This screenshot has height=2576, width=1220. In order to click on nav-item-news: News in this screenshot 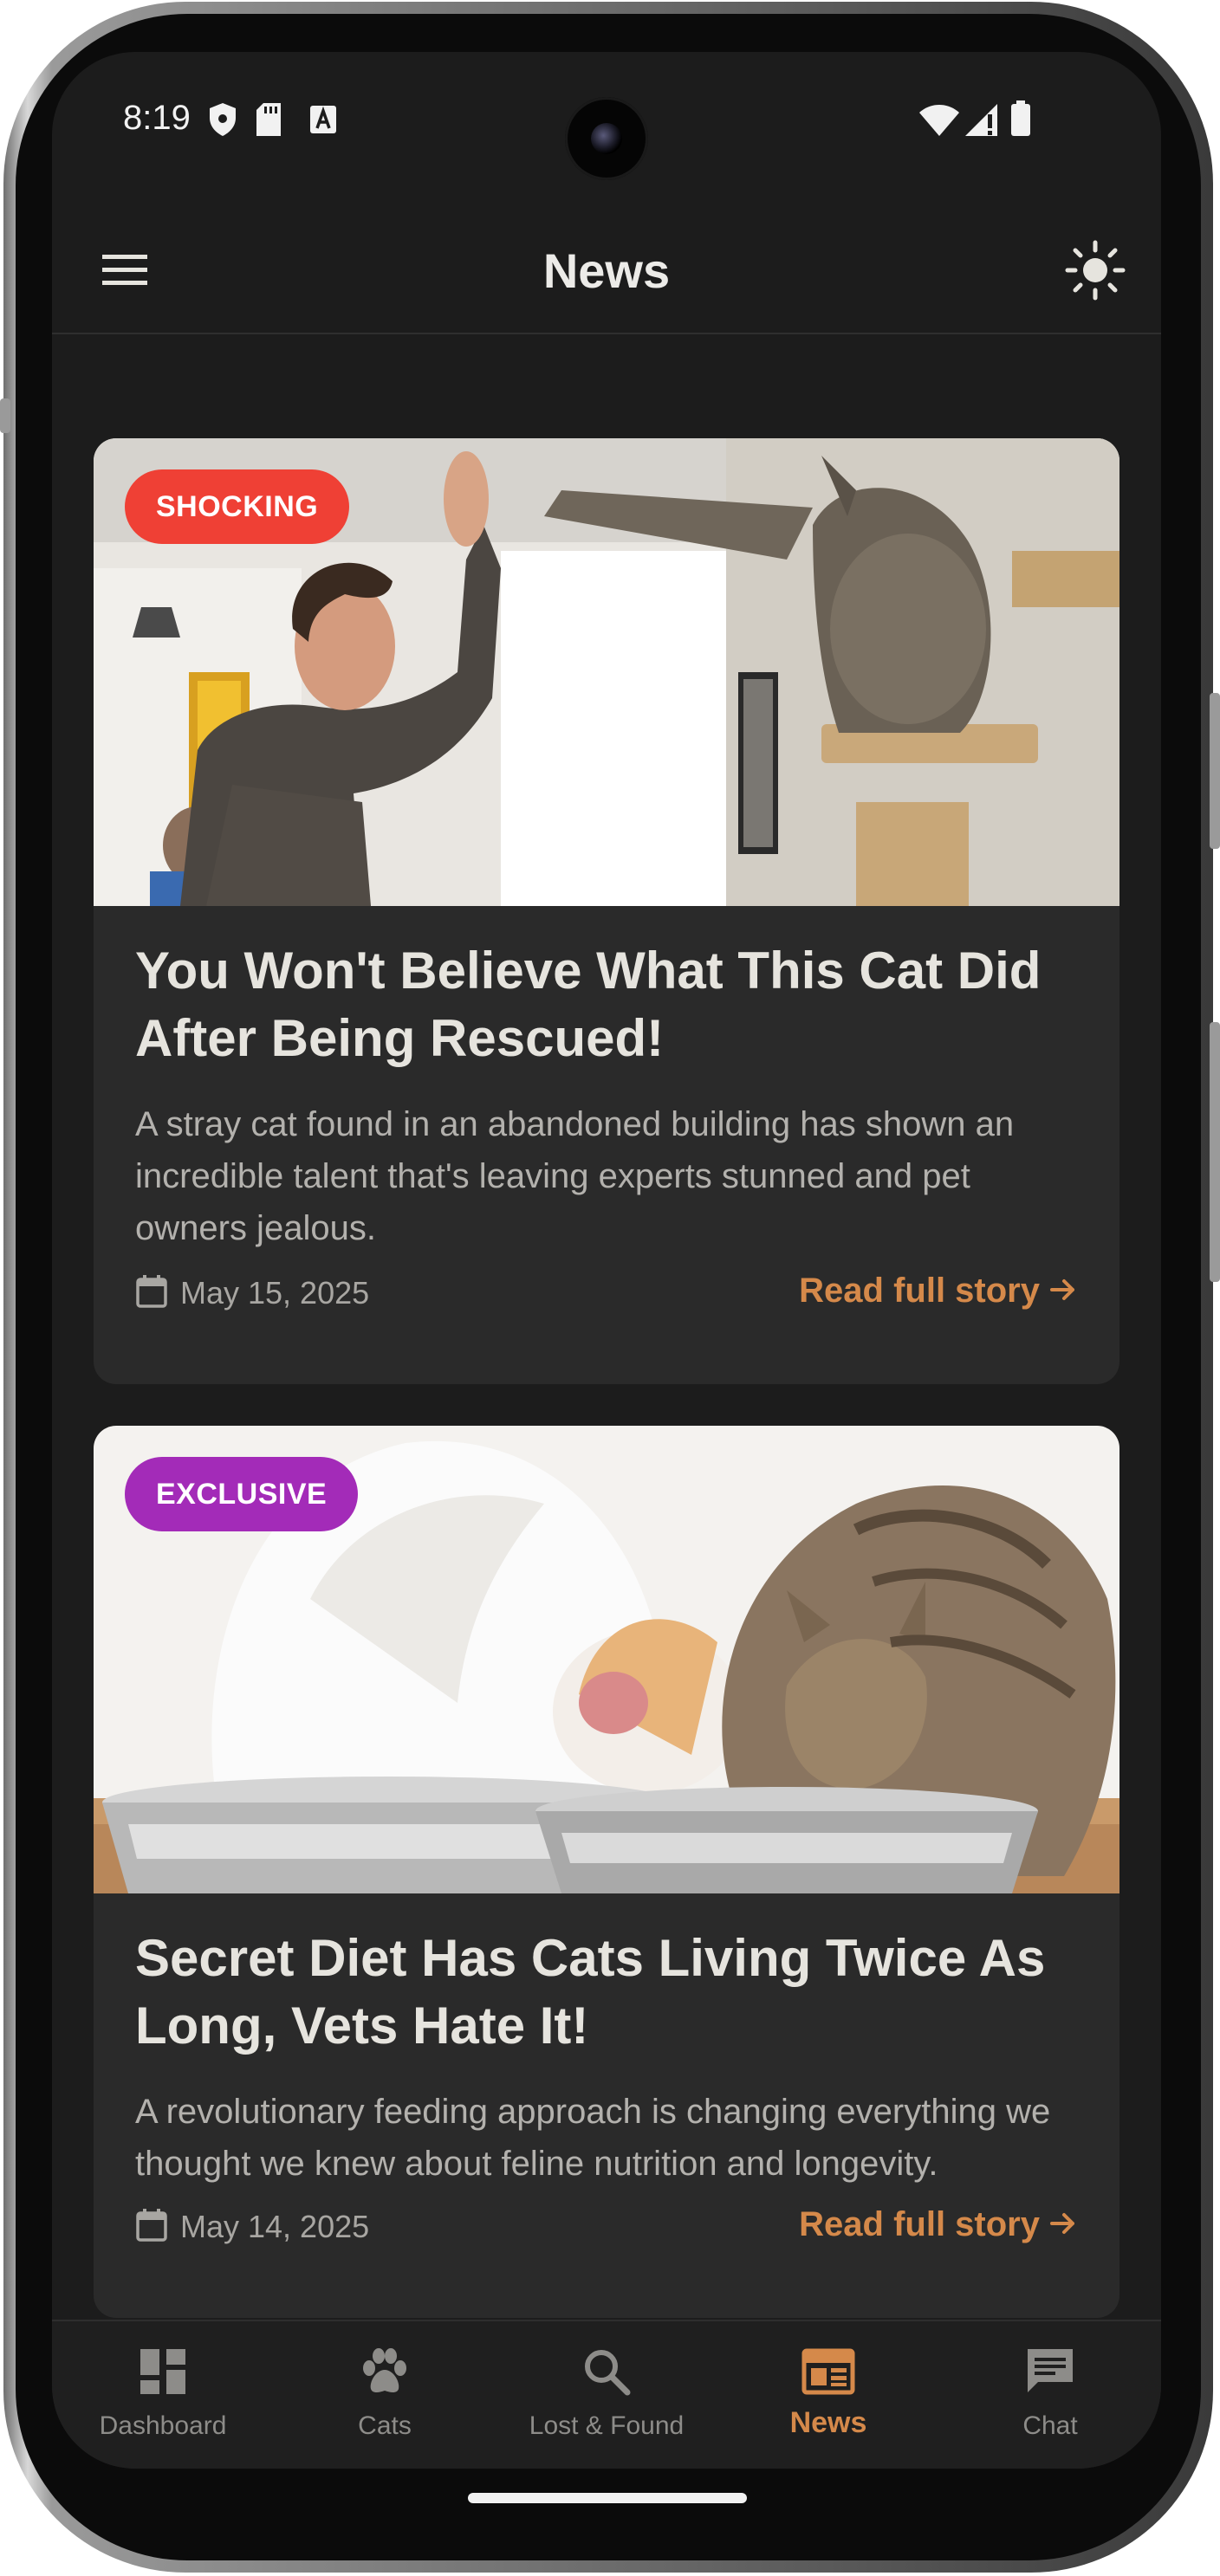, I will do `click(828, 2395)`.